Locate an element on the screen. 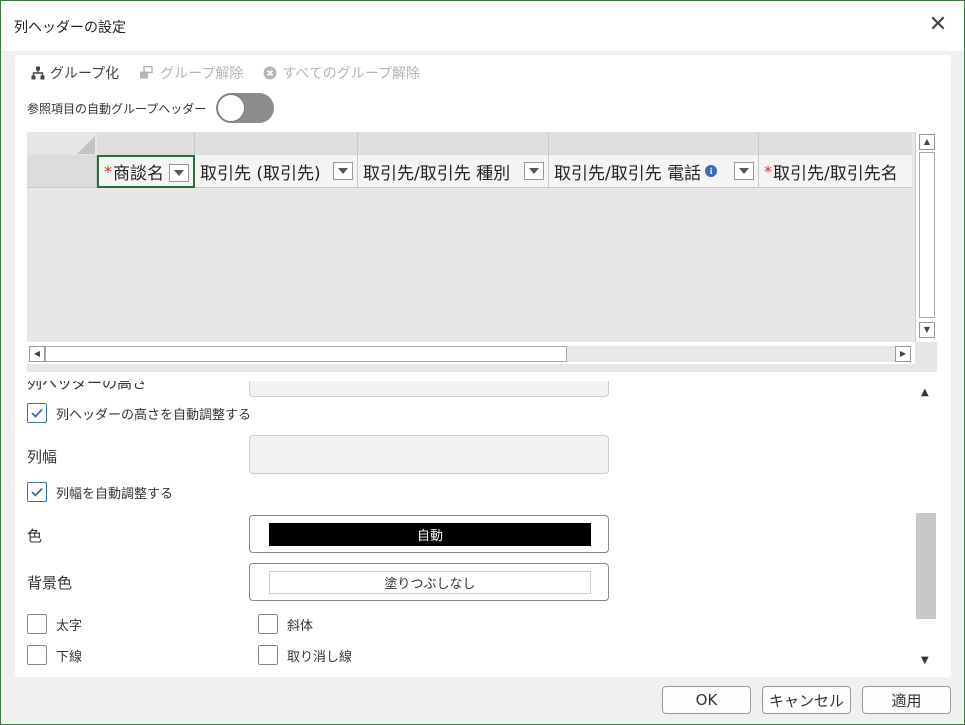 The image size is (965, 725). auto-width-checkbox-row: 列幅を自動調整する is located at coordinates (100, 492).